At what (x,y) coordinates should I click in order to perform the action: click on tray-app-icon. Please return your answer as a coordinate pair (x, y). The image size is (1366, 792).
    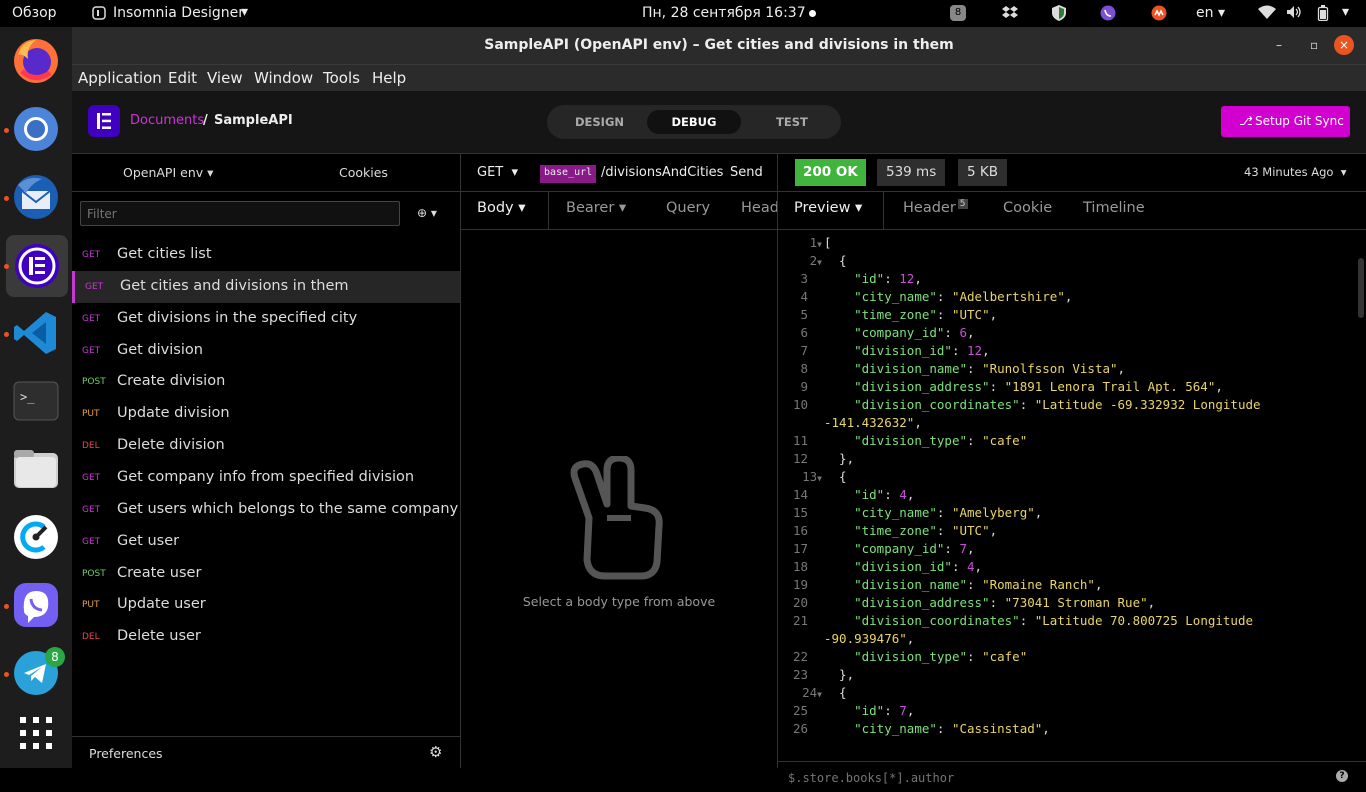
    Looking at the image, I should click on (1159, 15).